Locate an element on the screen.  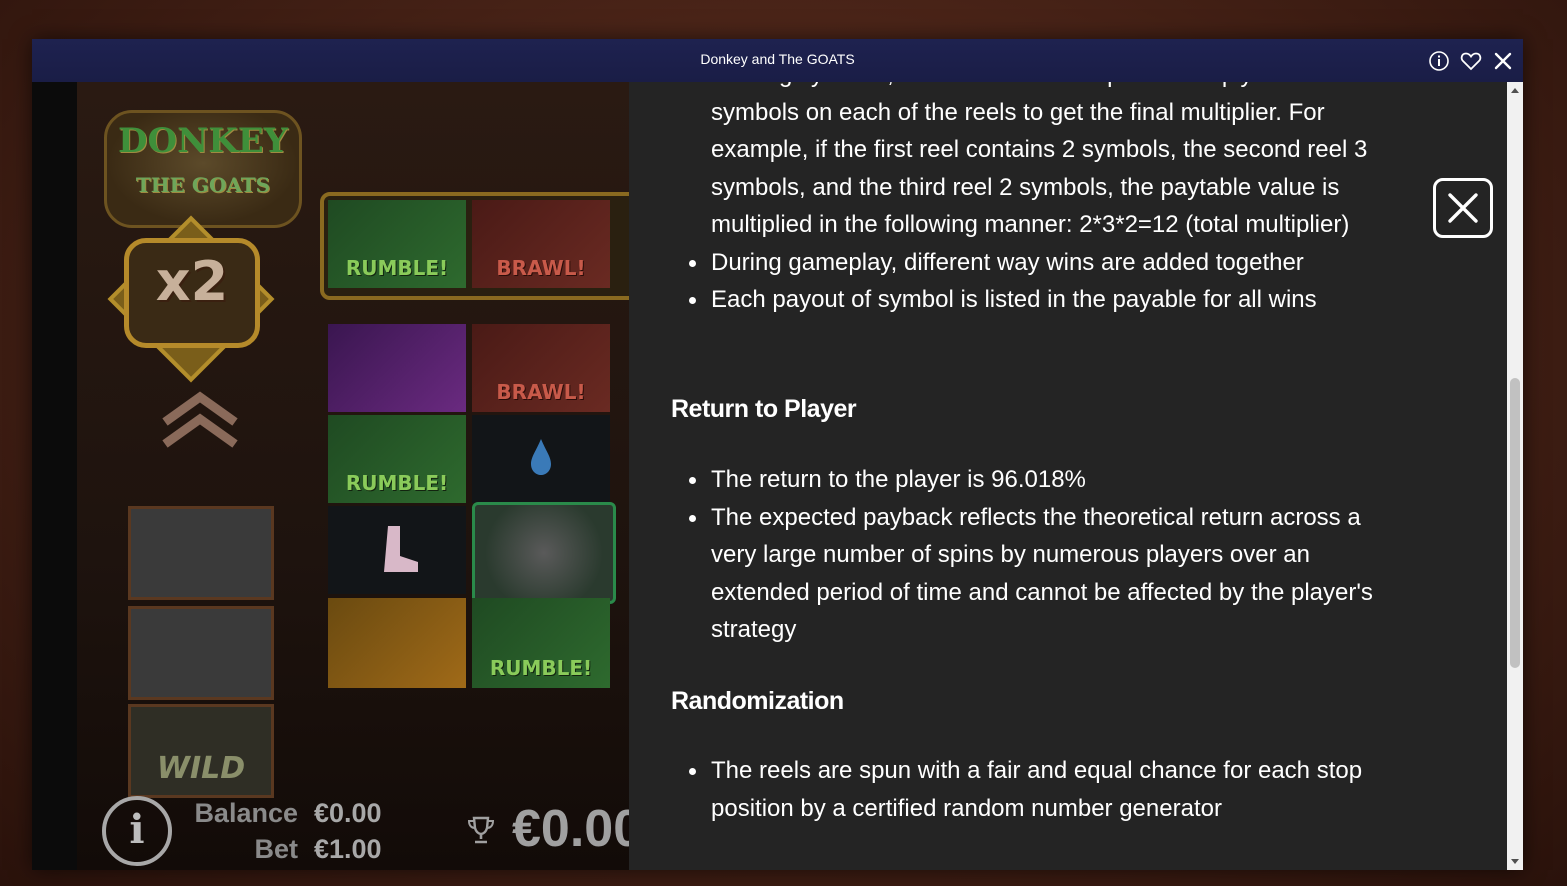
randomization-heading: Randomization is located at coordinates (757, 701).